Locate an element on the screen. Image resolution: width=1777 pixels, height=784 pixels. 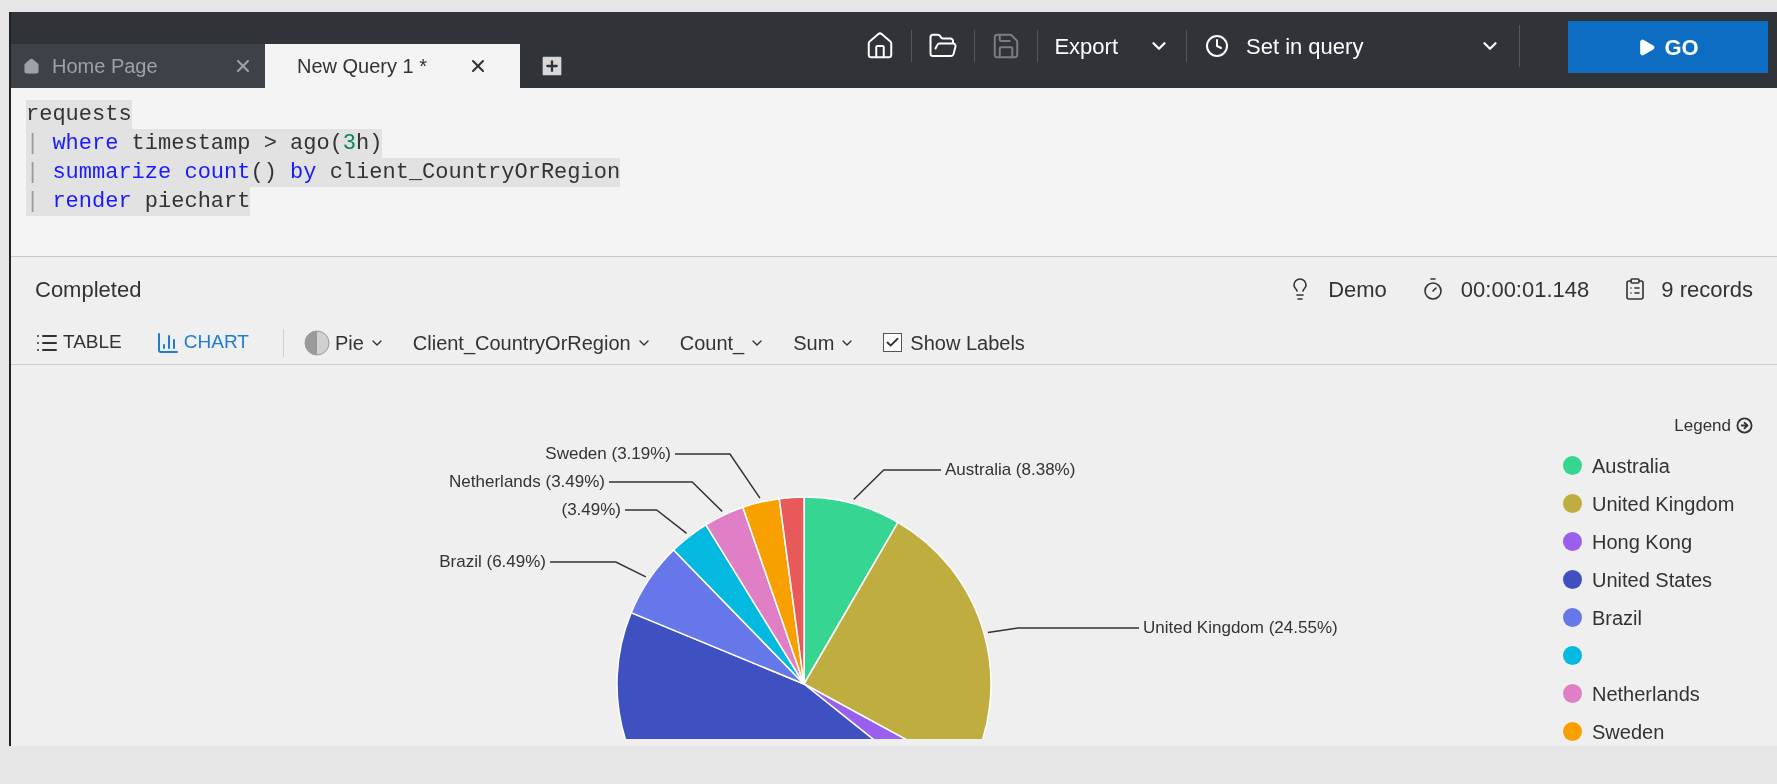
legend-title: Legend is located at coordinates (1702, 426).